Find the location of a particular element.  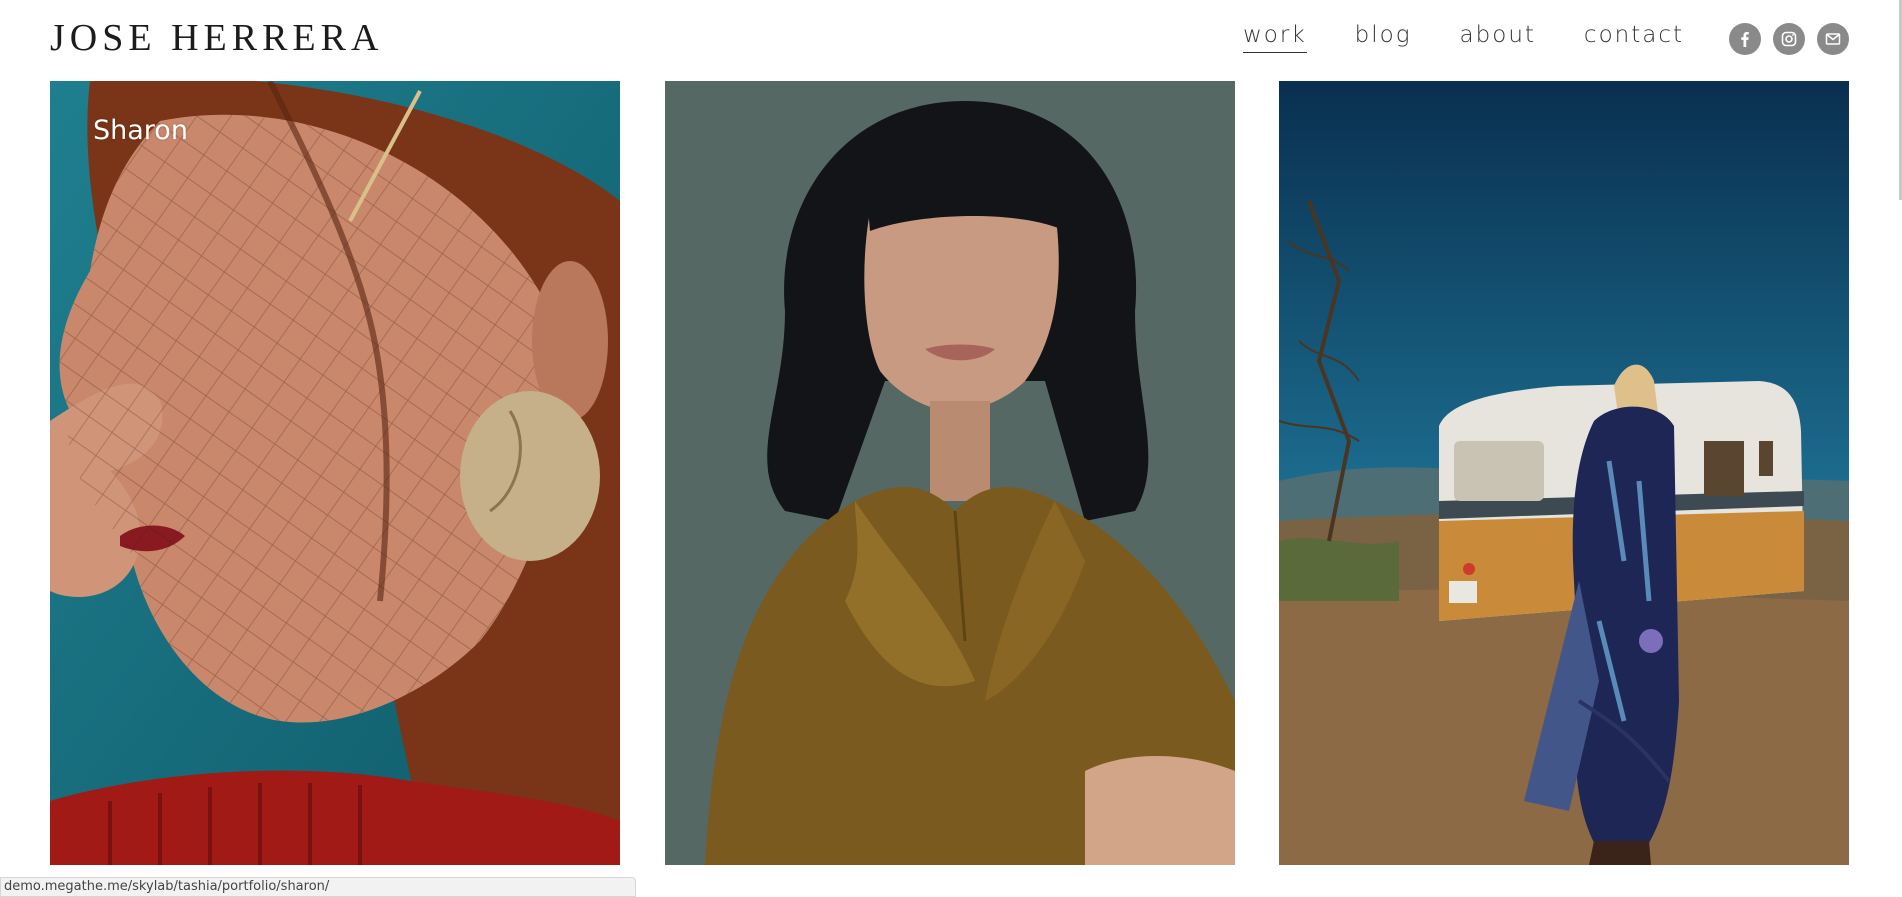

mail-icon is located at coordinates (1833, 39).